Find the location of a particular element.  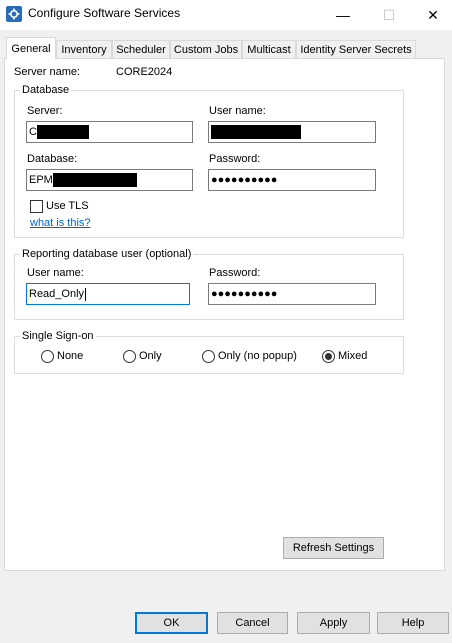

text-caret is located at coordinates (86, 294).